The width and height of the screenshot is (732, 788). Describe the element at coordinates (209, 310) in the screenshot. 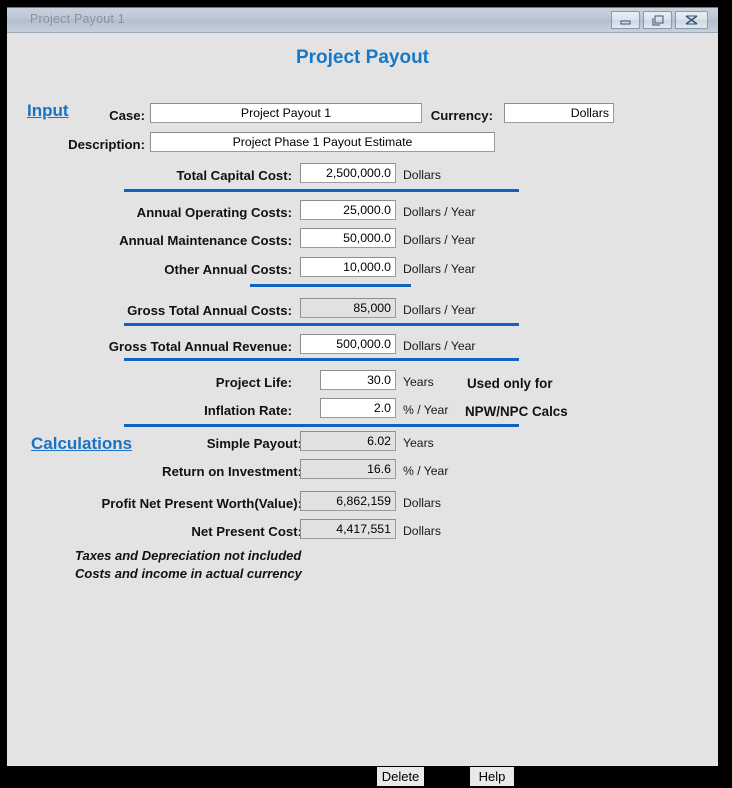

I see `gross-total-annual-costs-label: Gross Total Annual Costs:` at that location.